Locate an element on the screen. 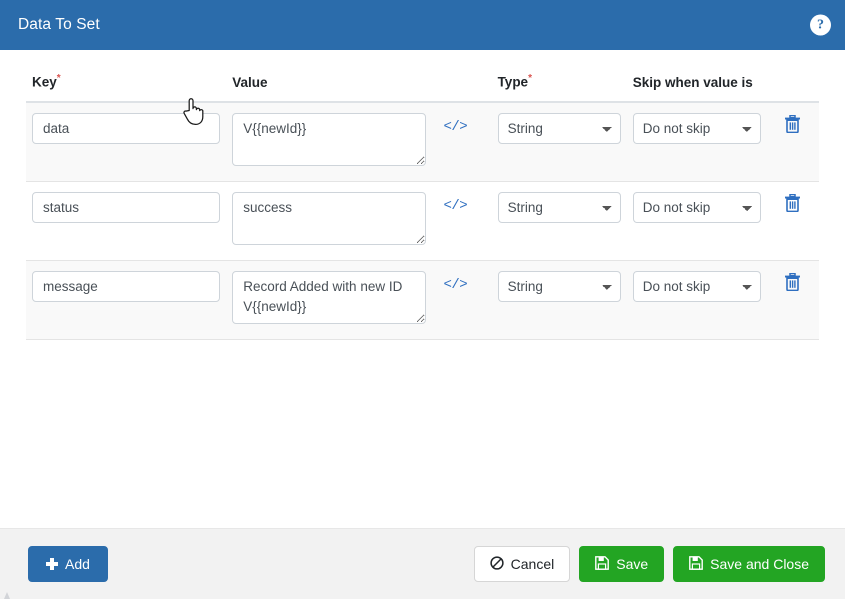 The width and height of the screenshot is (845, 599). page-title: Data To Set is located at coordinates (59, 24).